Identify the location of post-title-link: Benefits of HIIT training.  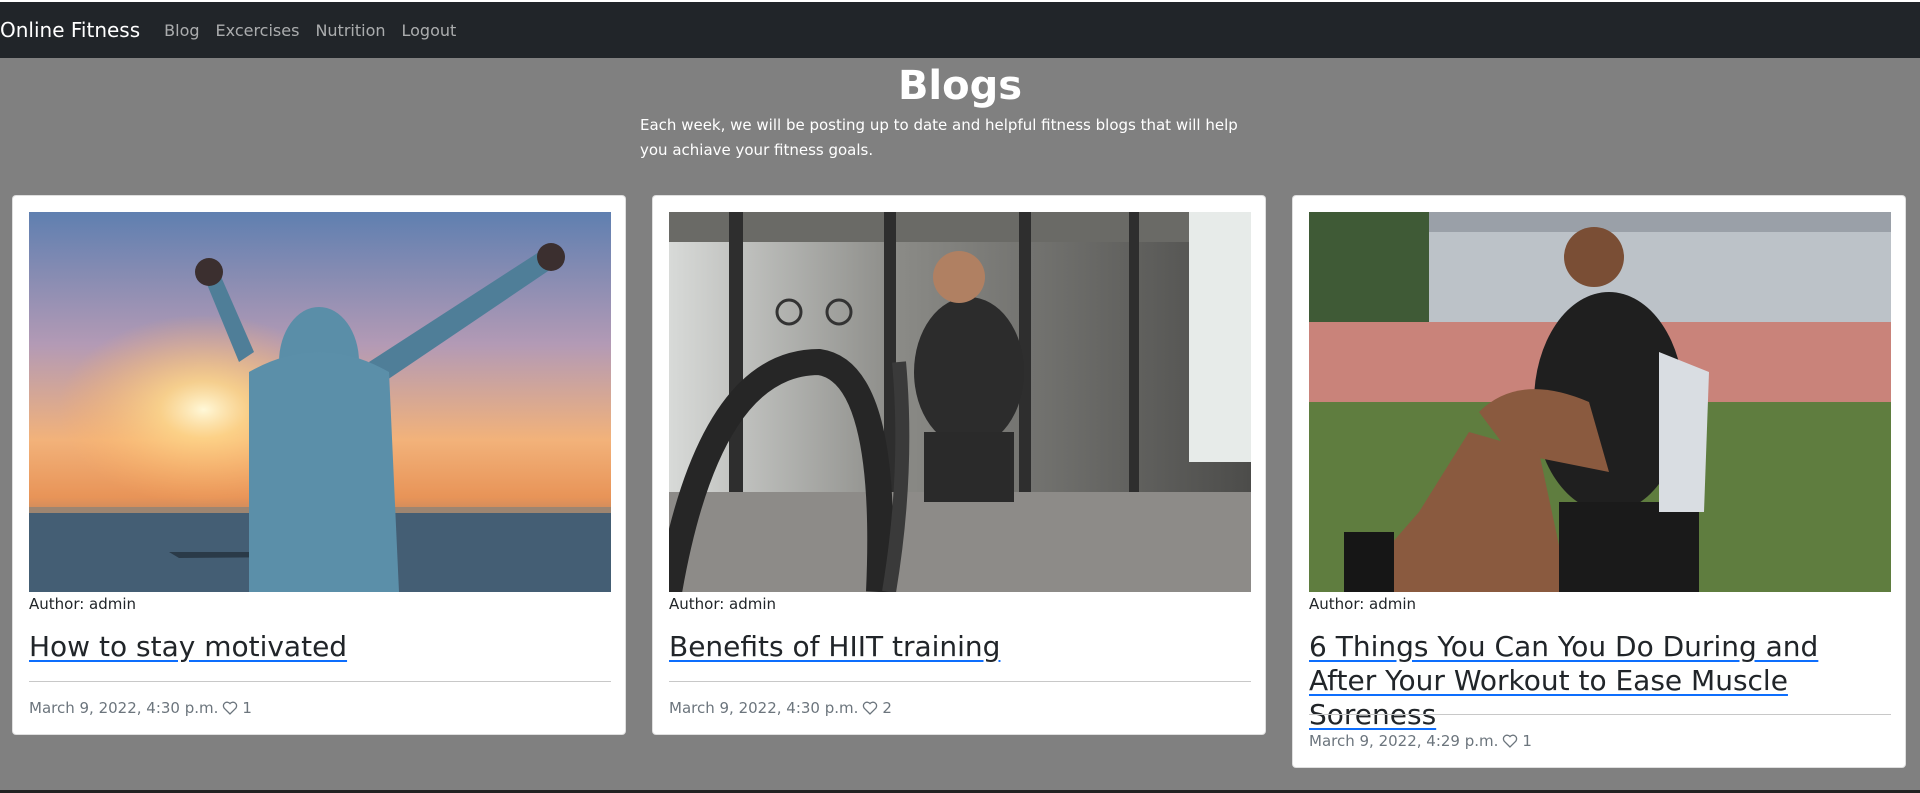
(949, 647).